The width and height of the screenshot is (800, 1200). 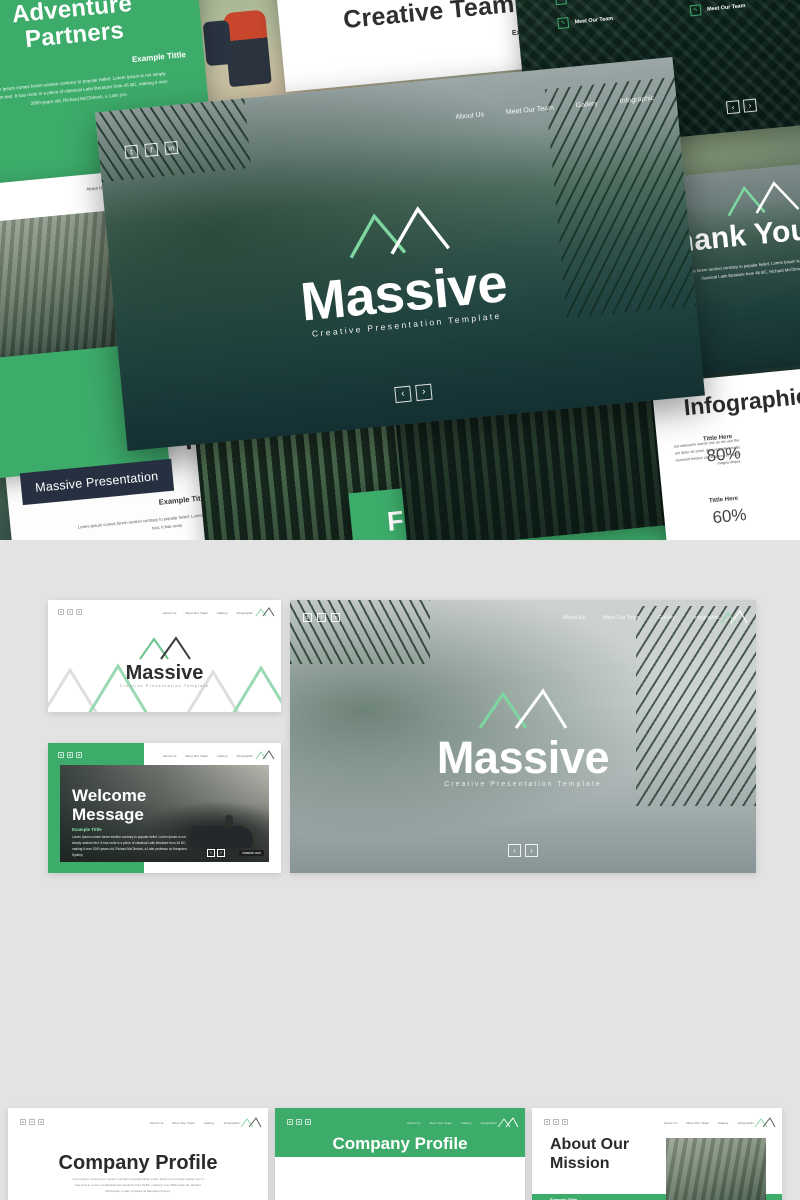 What do you see at coordinates (360, 632) in the screenshot?
I see `branch-decor` at bounding box center [360, 632].